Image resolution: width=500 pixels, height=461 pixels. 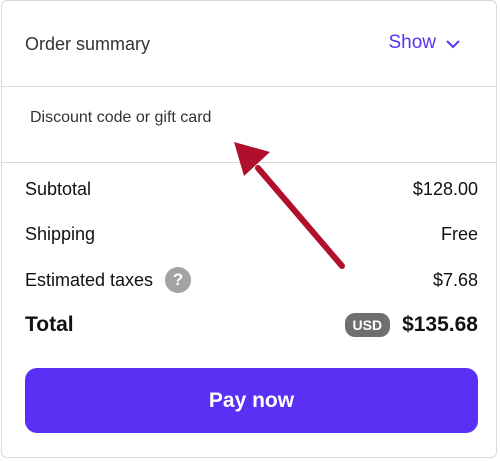 I want to click on currency-badge: USD, so click(x=367, y=325).